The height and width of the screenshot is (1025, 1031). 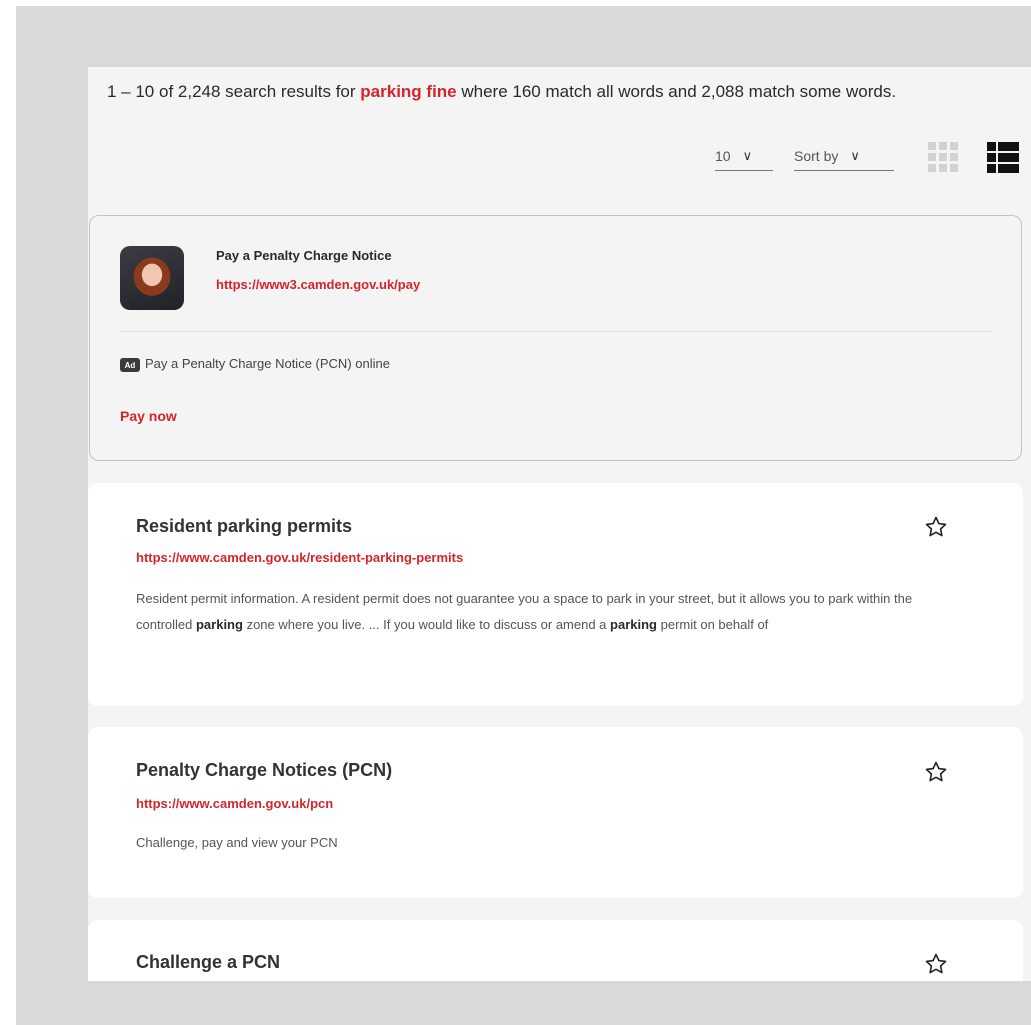 I want to click on ad-description: Pay a Penalty Charge Notice (PCN) online, so click(x=267, y=363).